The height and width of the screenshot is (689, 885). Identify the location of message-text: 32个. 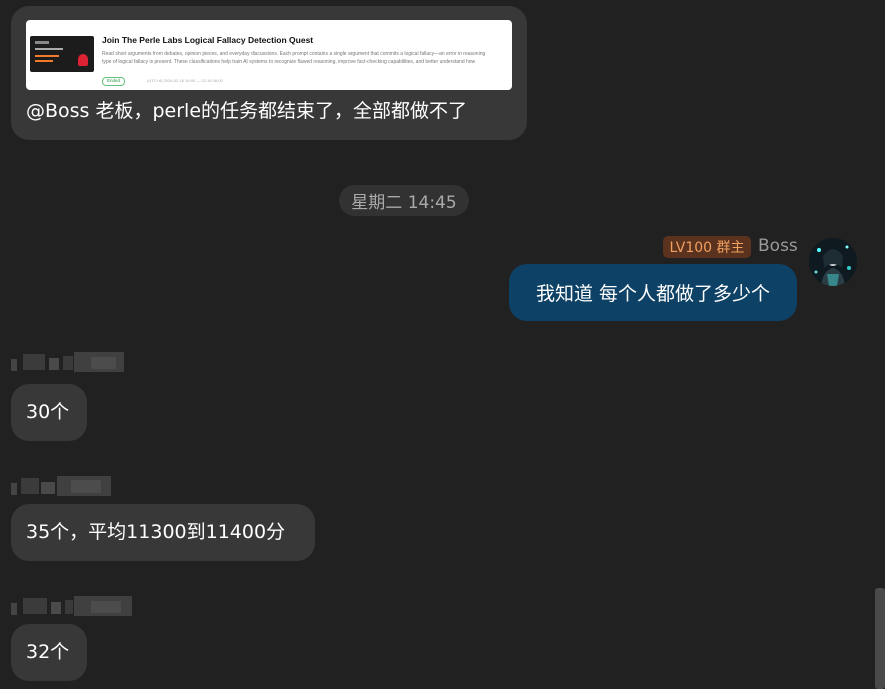
(48, 652).